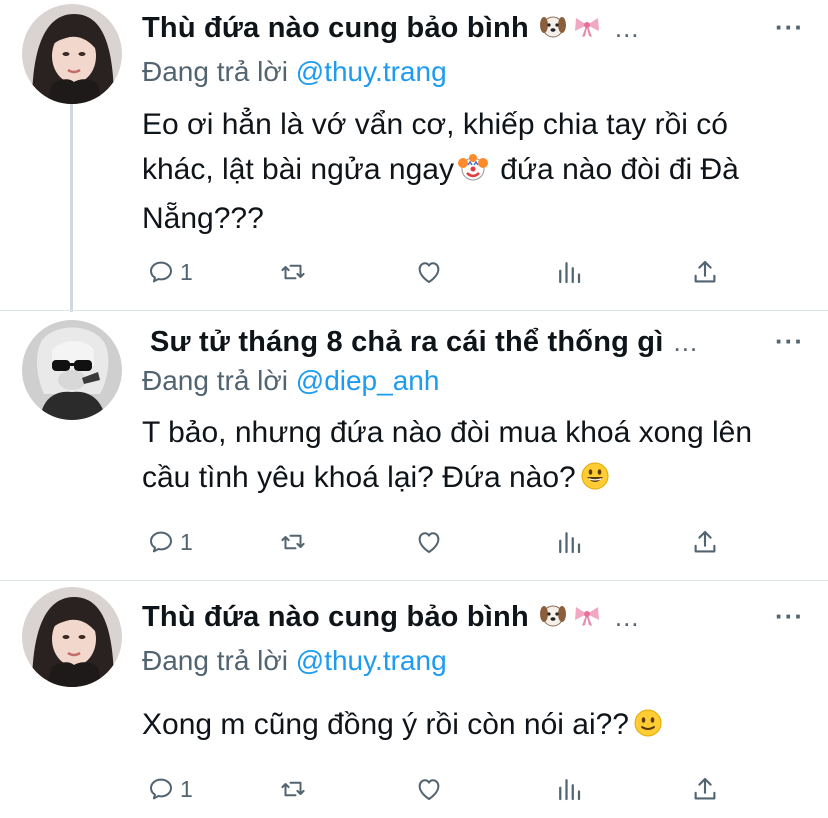 The image size is (828, 818). What do you see at coordinates (71, 208) in the screenshot?
I see `thread-line` at bounding box center [71, 208].